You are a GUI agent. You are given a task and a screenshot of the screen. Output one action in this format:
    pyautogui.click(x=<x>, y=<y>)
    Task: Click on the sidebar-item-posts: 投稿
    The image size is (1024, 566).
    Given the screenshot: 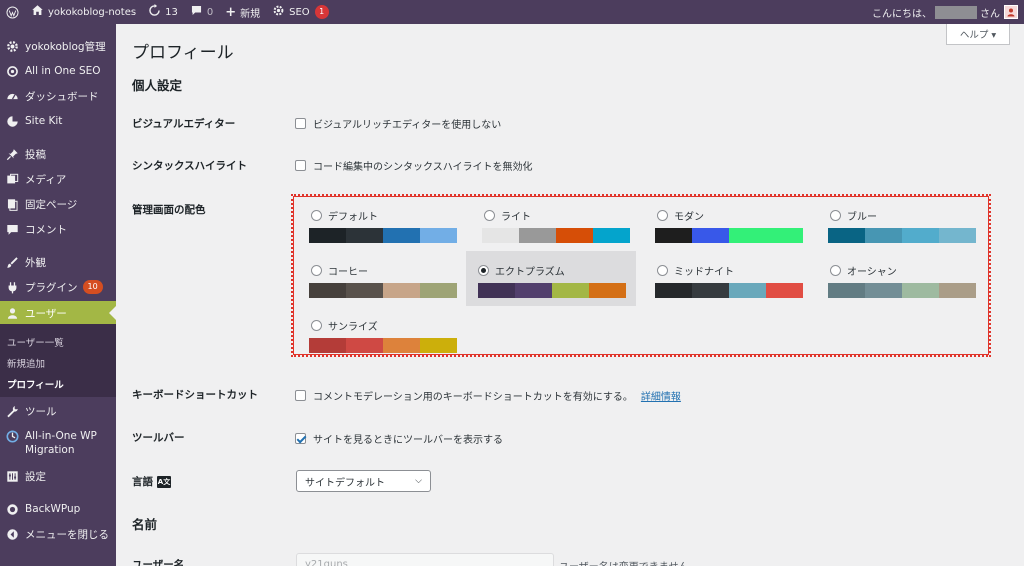 What is the action you would take?
    pyautogui.click(x=58, y=154)
    